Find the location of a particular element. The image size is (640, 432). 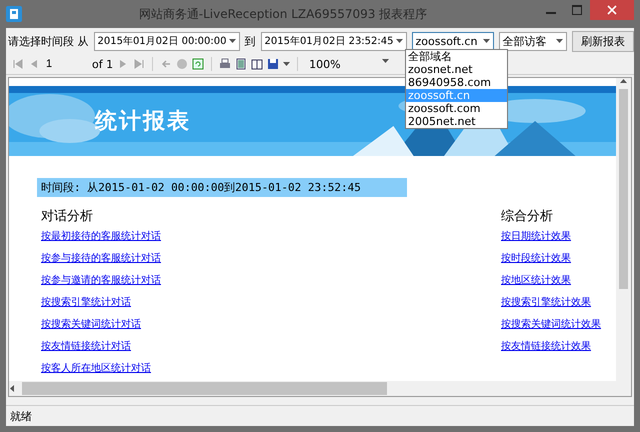

domain-option: zoossoft.com is located at coordinates (456, 108).